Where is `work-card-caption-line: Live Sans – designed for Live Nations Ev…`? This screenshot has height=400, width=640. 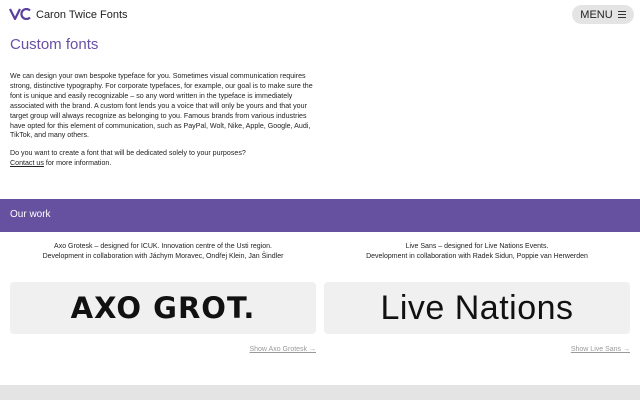 work-card-caption-line: Live Sans – designed for Live Nations Ev… is located at coordinates (477, 246).